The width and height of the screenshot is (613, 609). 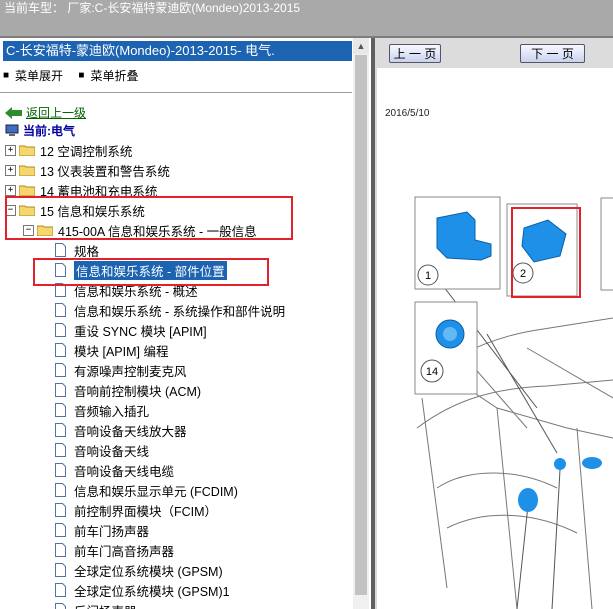 What do you see at coordinates (121, 351) in the screenshot?
I see `doc-item-label: 模块 [APIM] 编程` at bounding box center [121, 351].